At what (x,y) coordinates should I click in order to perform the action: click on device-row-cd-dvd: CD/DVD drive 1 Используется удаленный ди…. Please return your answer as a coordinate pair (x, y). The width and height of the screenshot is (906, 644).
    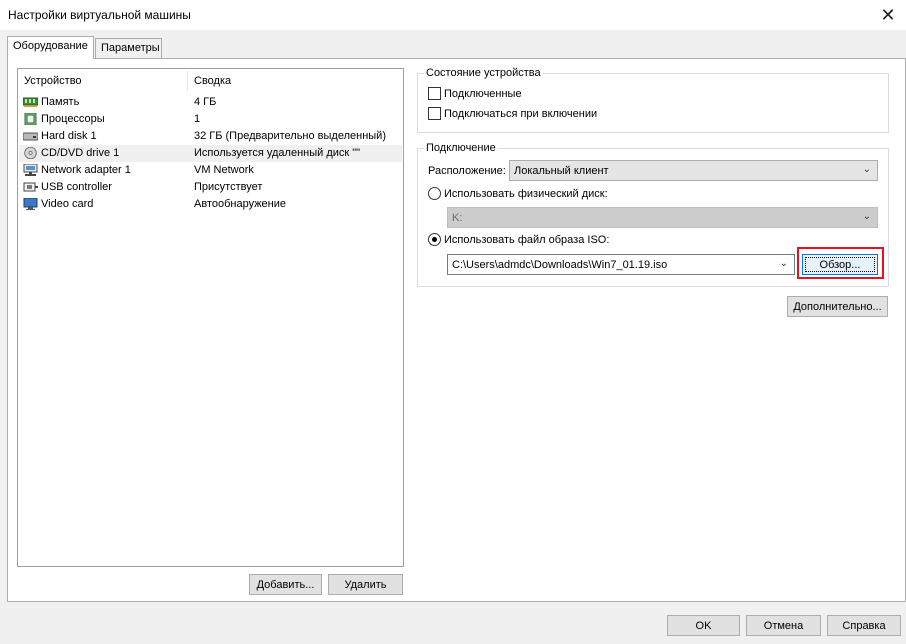
    Looking at the image, I should click on (210, 153).